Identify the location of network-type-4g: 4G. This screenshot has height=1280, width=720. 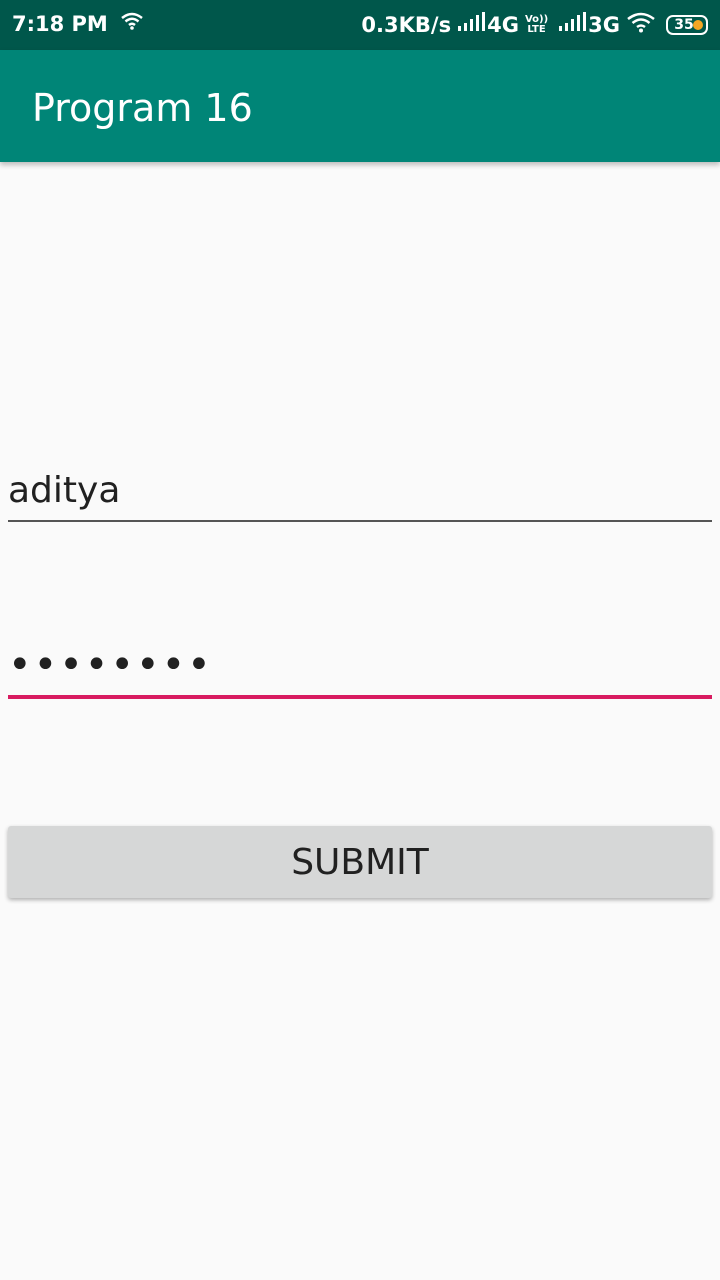
(503, 24).